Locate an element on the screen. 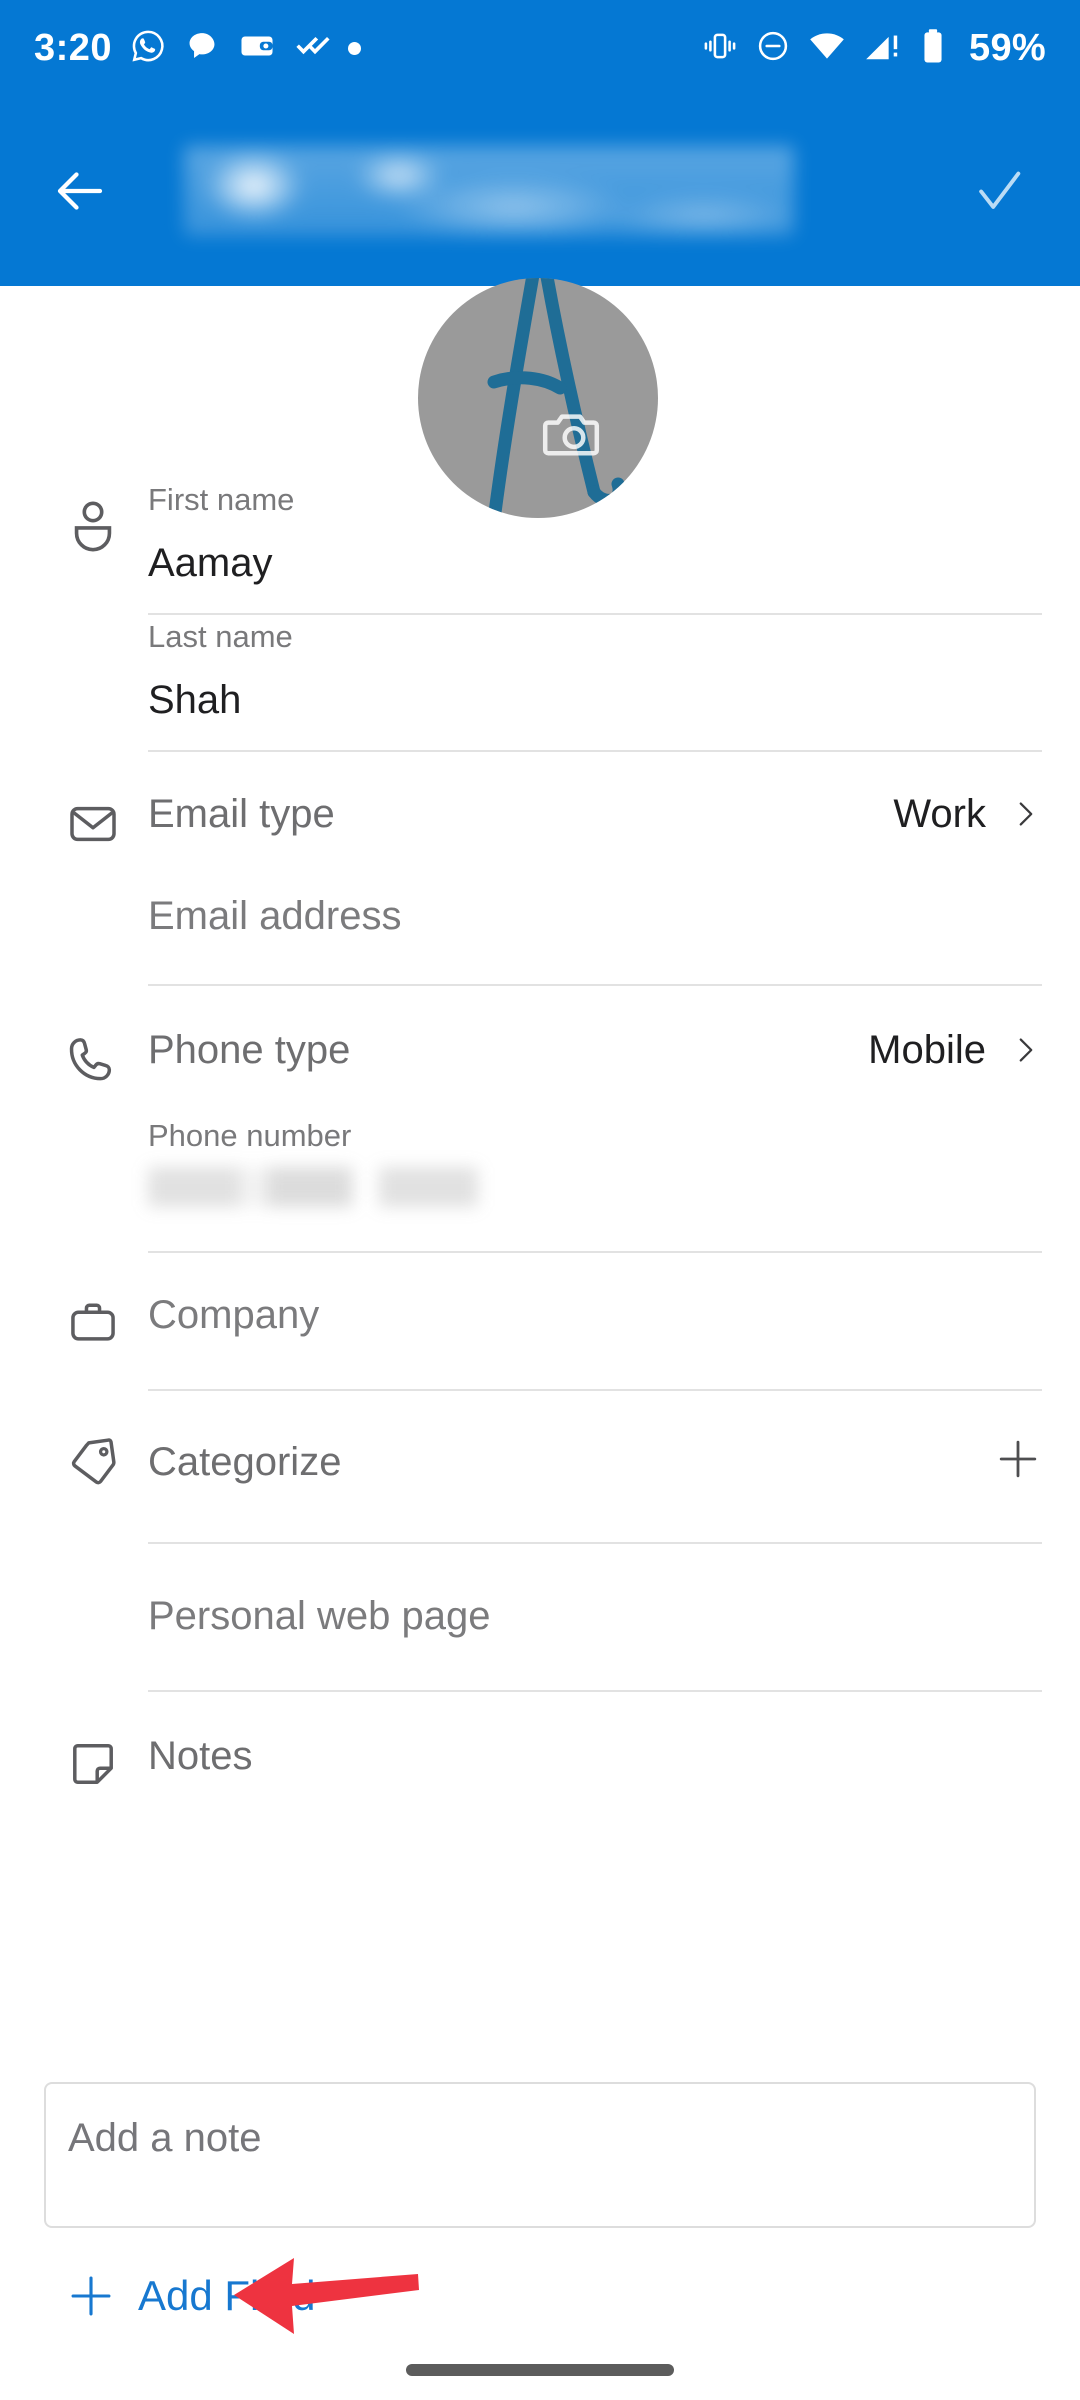 The height and width of the screenshot is (2400, 1080). add-category-button is located at coordinates (1018, 1461).